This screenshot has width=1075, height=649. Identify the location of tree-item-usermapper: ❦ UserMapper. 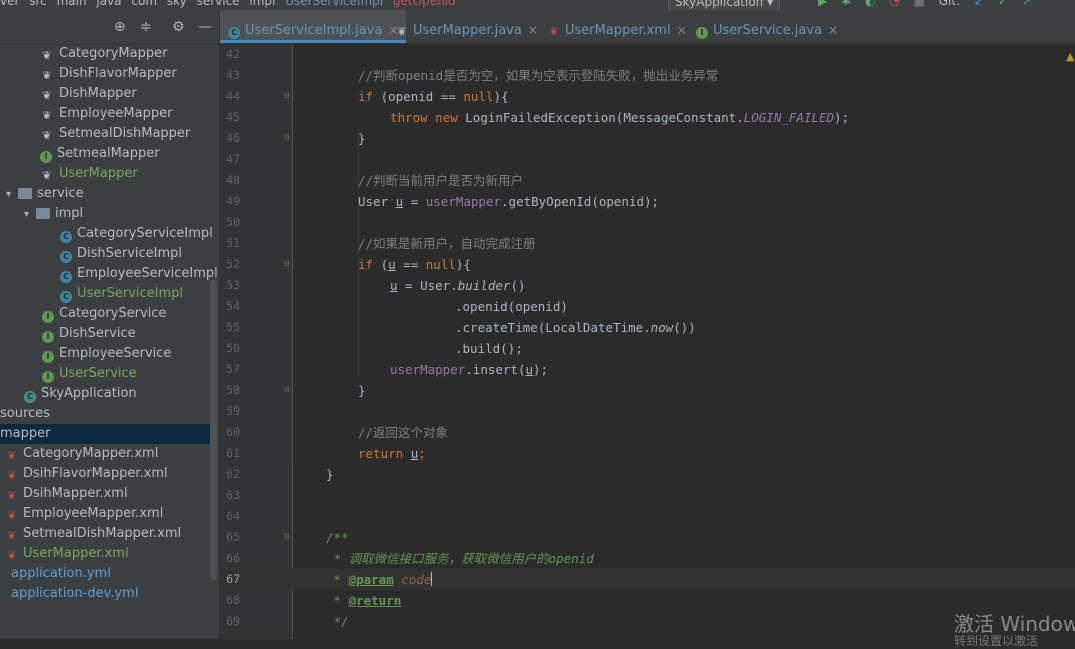
(88, 174).